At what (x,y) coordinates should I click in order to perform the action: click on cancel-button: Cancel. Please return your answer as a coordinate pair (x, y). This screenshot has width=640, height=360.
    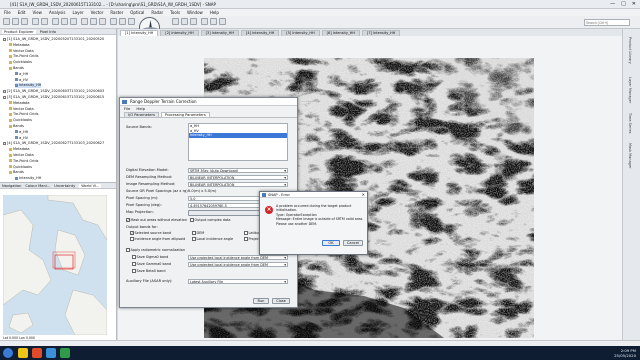
    Looking at the image, I should click on (353, 243).